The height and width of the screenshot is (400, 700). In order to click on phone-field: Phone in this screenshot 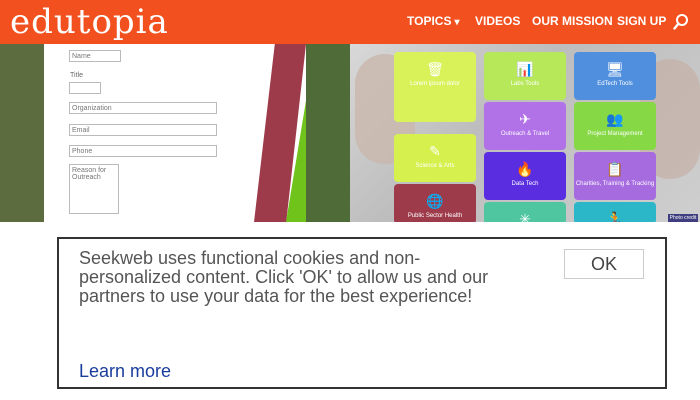, I will do `click(143, 151)`.